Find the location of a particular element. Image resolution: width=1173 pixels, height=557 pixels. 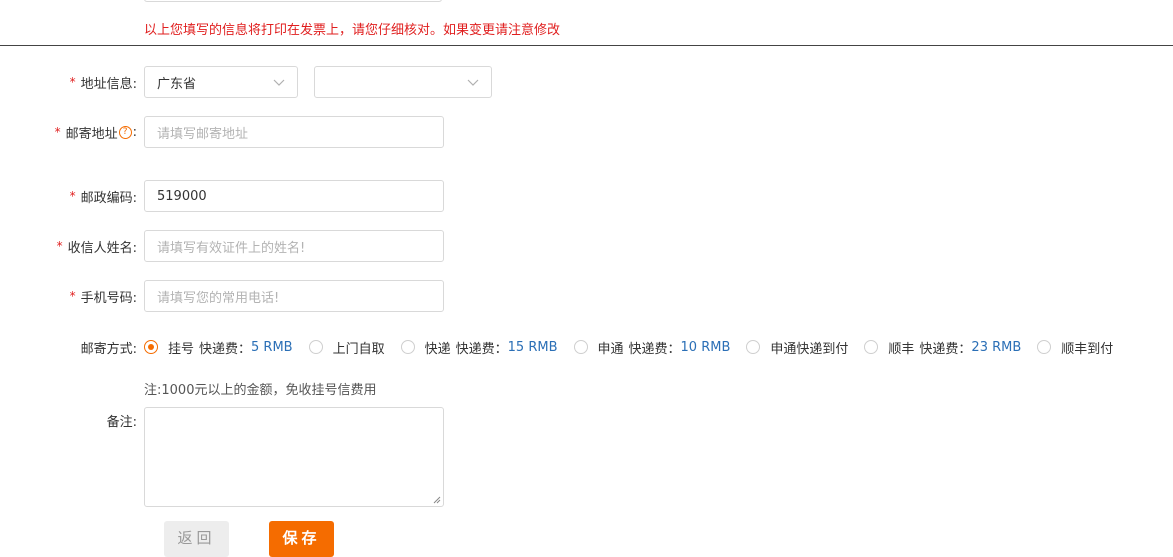

help-icon: ? is located at coordinates (125, 132).